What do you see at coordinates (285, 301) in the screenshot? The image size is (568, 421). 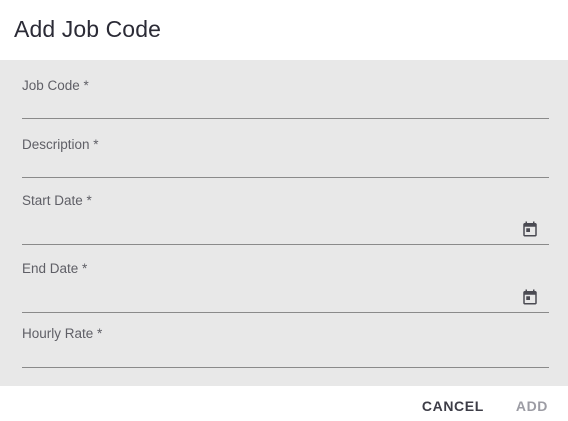 I see `end-date-input` at bounding box center [285, 301].